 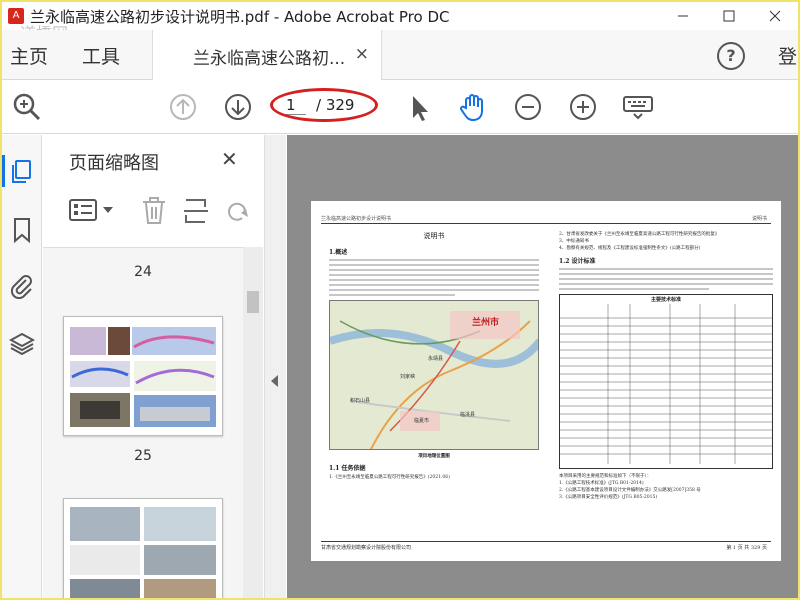 I want to click on tools-menu: 工具, so click(x=101, y=55).